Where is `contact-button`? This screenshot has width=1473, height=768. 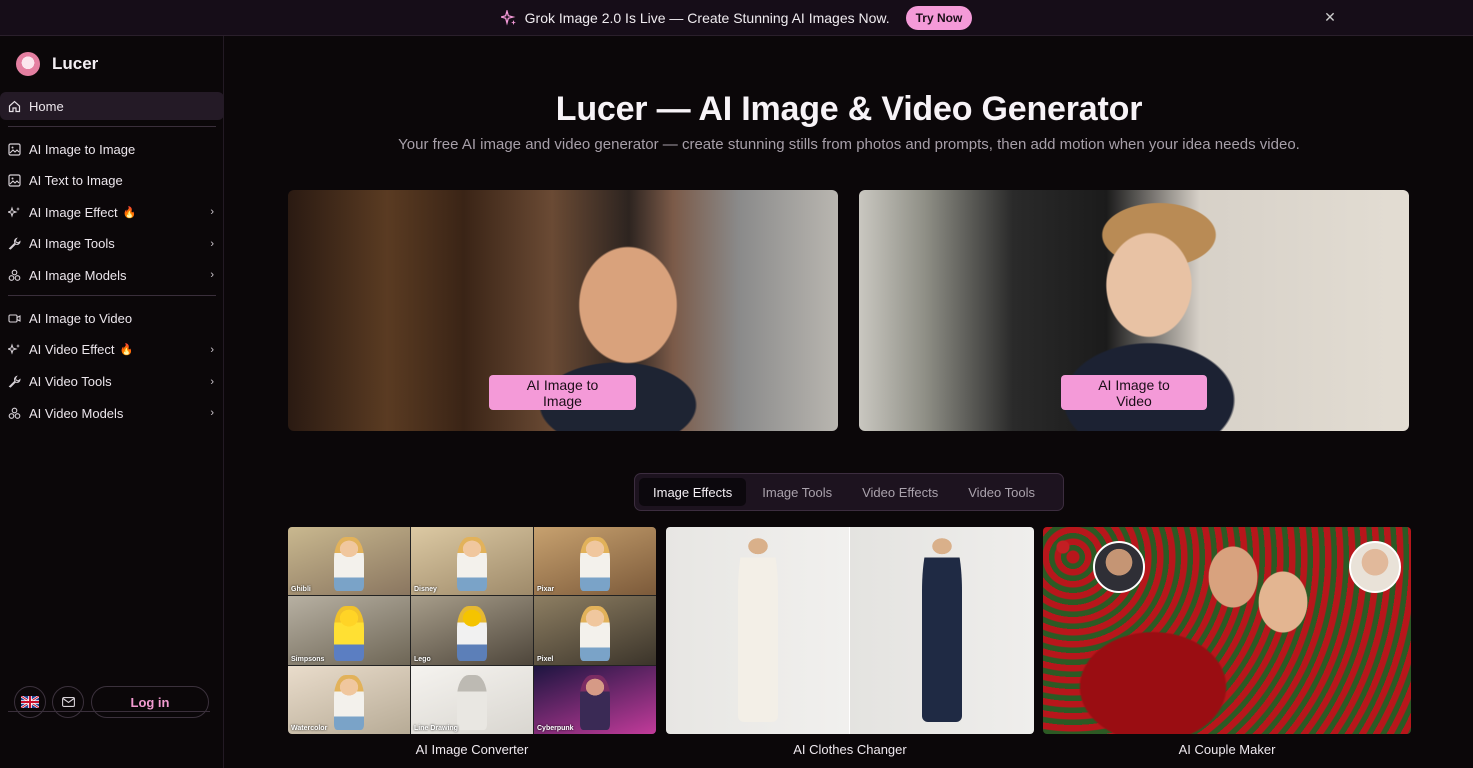 contact-button is located at coordinates (68, 702).